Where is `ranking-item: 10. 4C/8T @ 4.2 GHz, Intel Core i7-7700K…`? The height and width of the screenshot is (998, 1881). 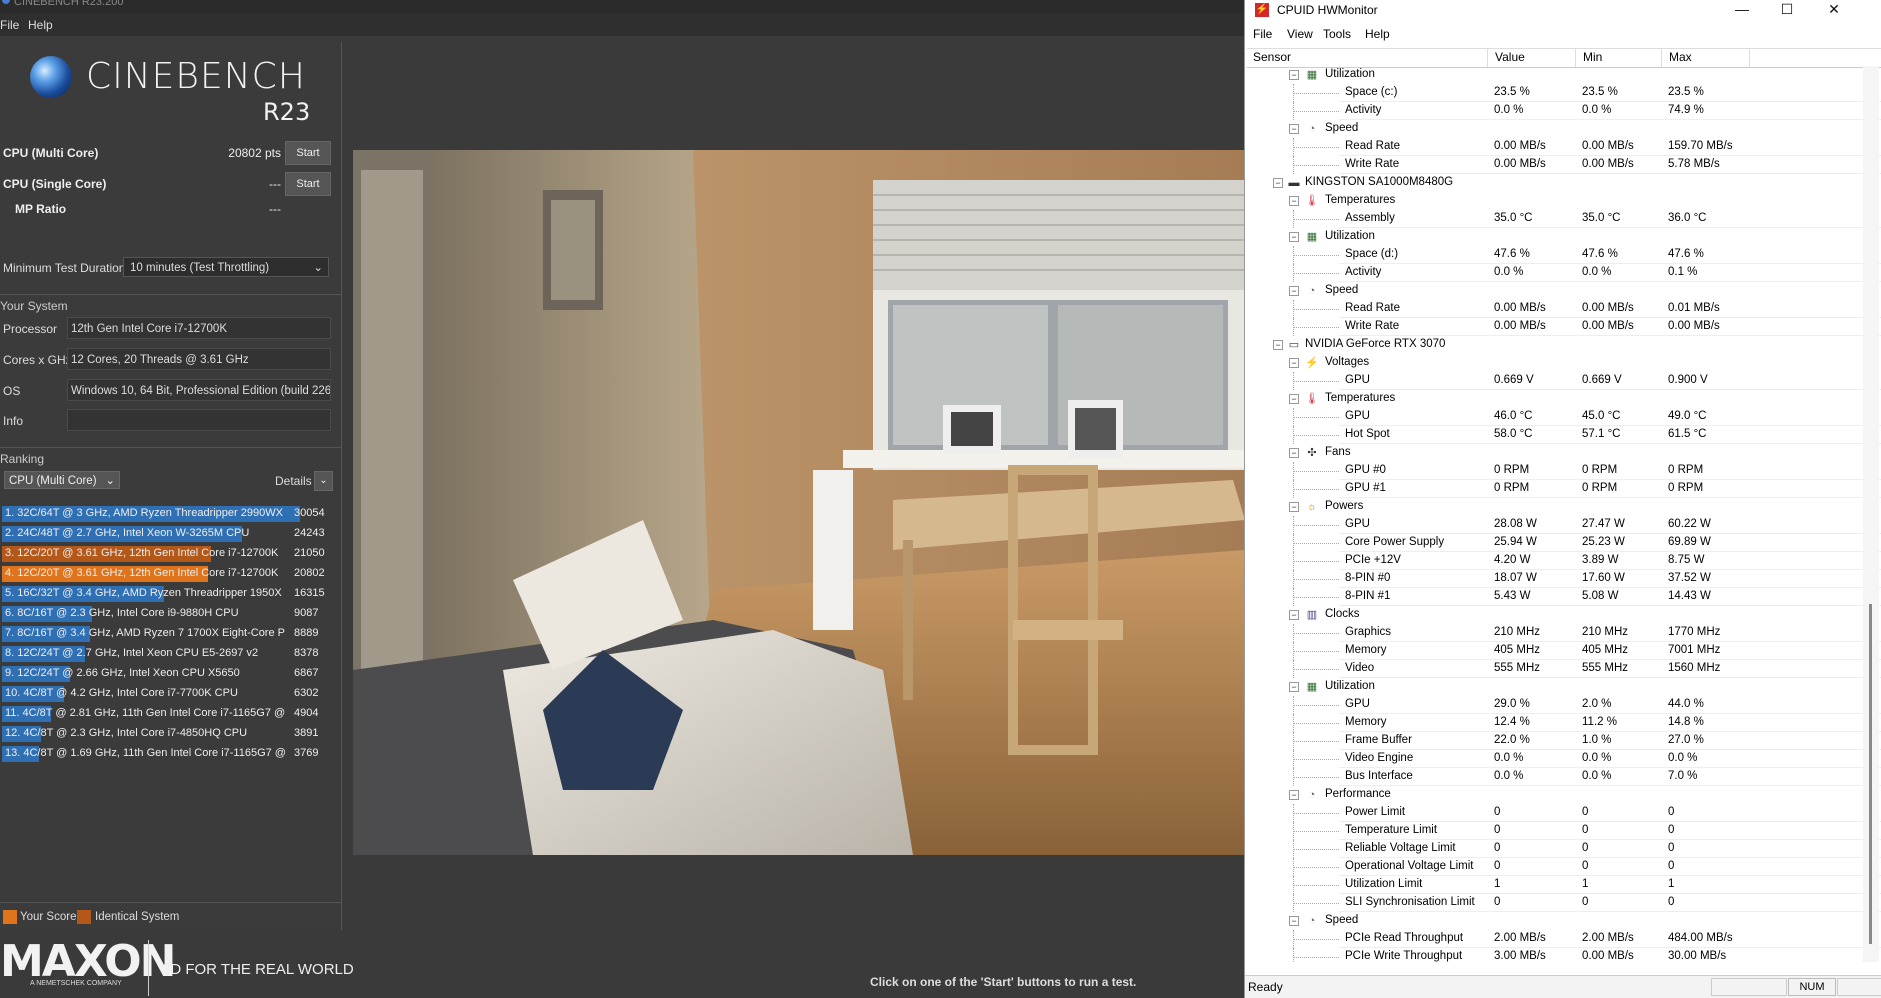
ranking-item: 10. 4C/8T @ 4.2 GHz, Intel Core i7-7700K… is located at coordinates (170, 694).